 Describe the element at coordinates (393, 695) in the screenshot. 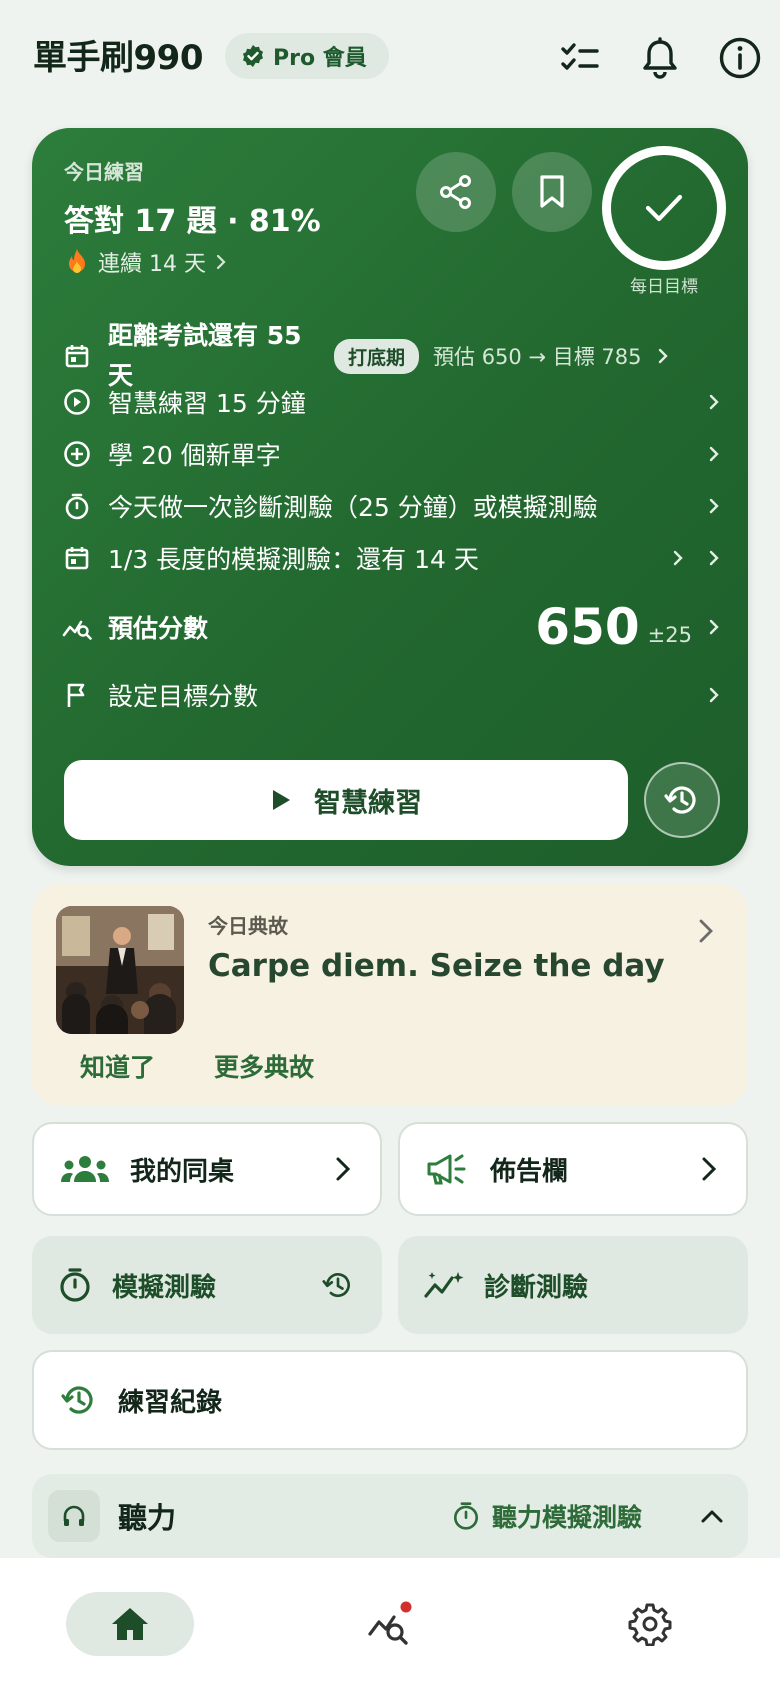

I see `set-target-row: 設定目標分數` at that location.